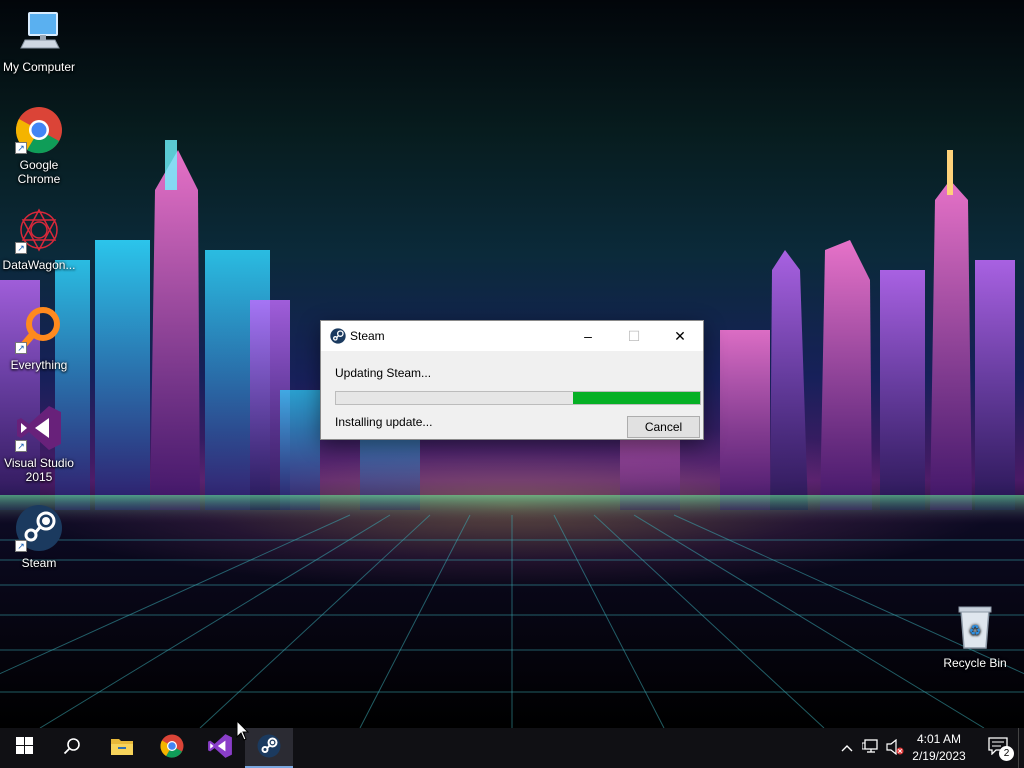 The width and height of the screenshot is (1024, 768). Describe the element at coordinates (39, 130) in the screenshot. I see `chrome-icon: ↗` at that location.